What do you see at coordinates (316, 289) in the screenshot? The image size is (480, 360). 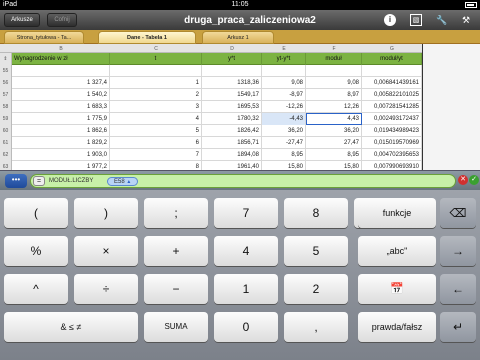 I see `key-2: 2` at bounding box center [316, 289].